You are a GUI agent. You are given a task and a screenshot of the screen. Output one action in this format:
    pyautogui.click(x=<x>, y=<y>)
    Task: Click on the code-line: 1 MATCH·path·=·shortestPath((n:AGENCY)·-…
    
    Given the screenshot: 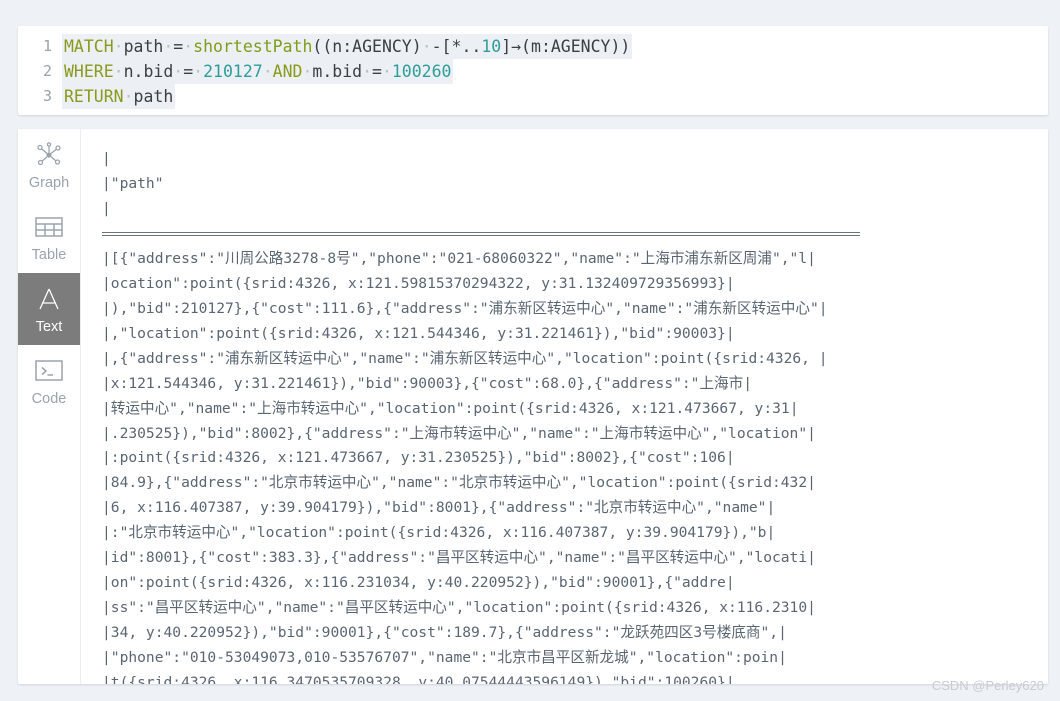 What is the action you would take?
    pyautogui.click(x=533, y=46)
    